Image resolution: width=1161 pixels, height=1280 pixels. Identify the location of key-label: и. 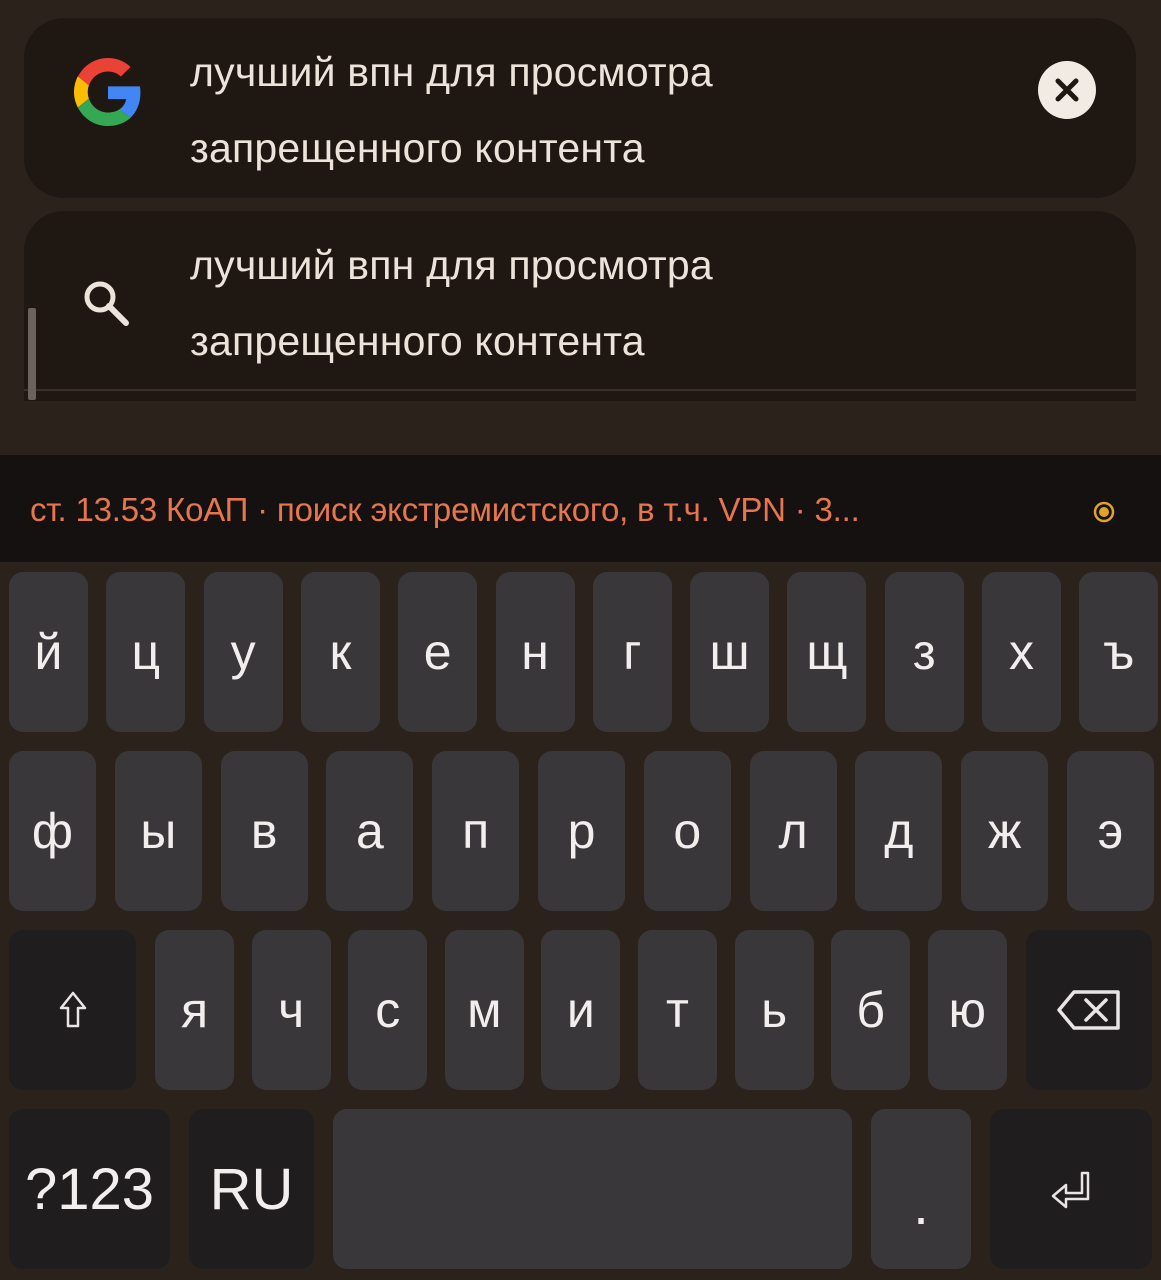
(580, 1010).